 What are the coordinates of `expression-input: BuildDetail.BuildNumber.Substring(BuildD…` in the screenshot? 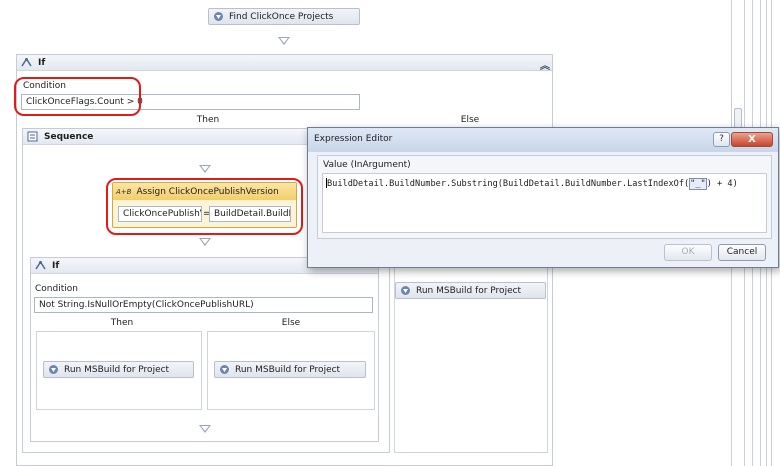 It's located at (544, 203).